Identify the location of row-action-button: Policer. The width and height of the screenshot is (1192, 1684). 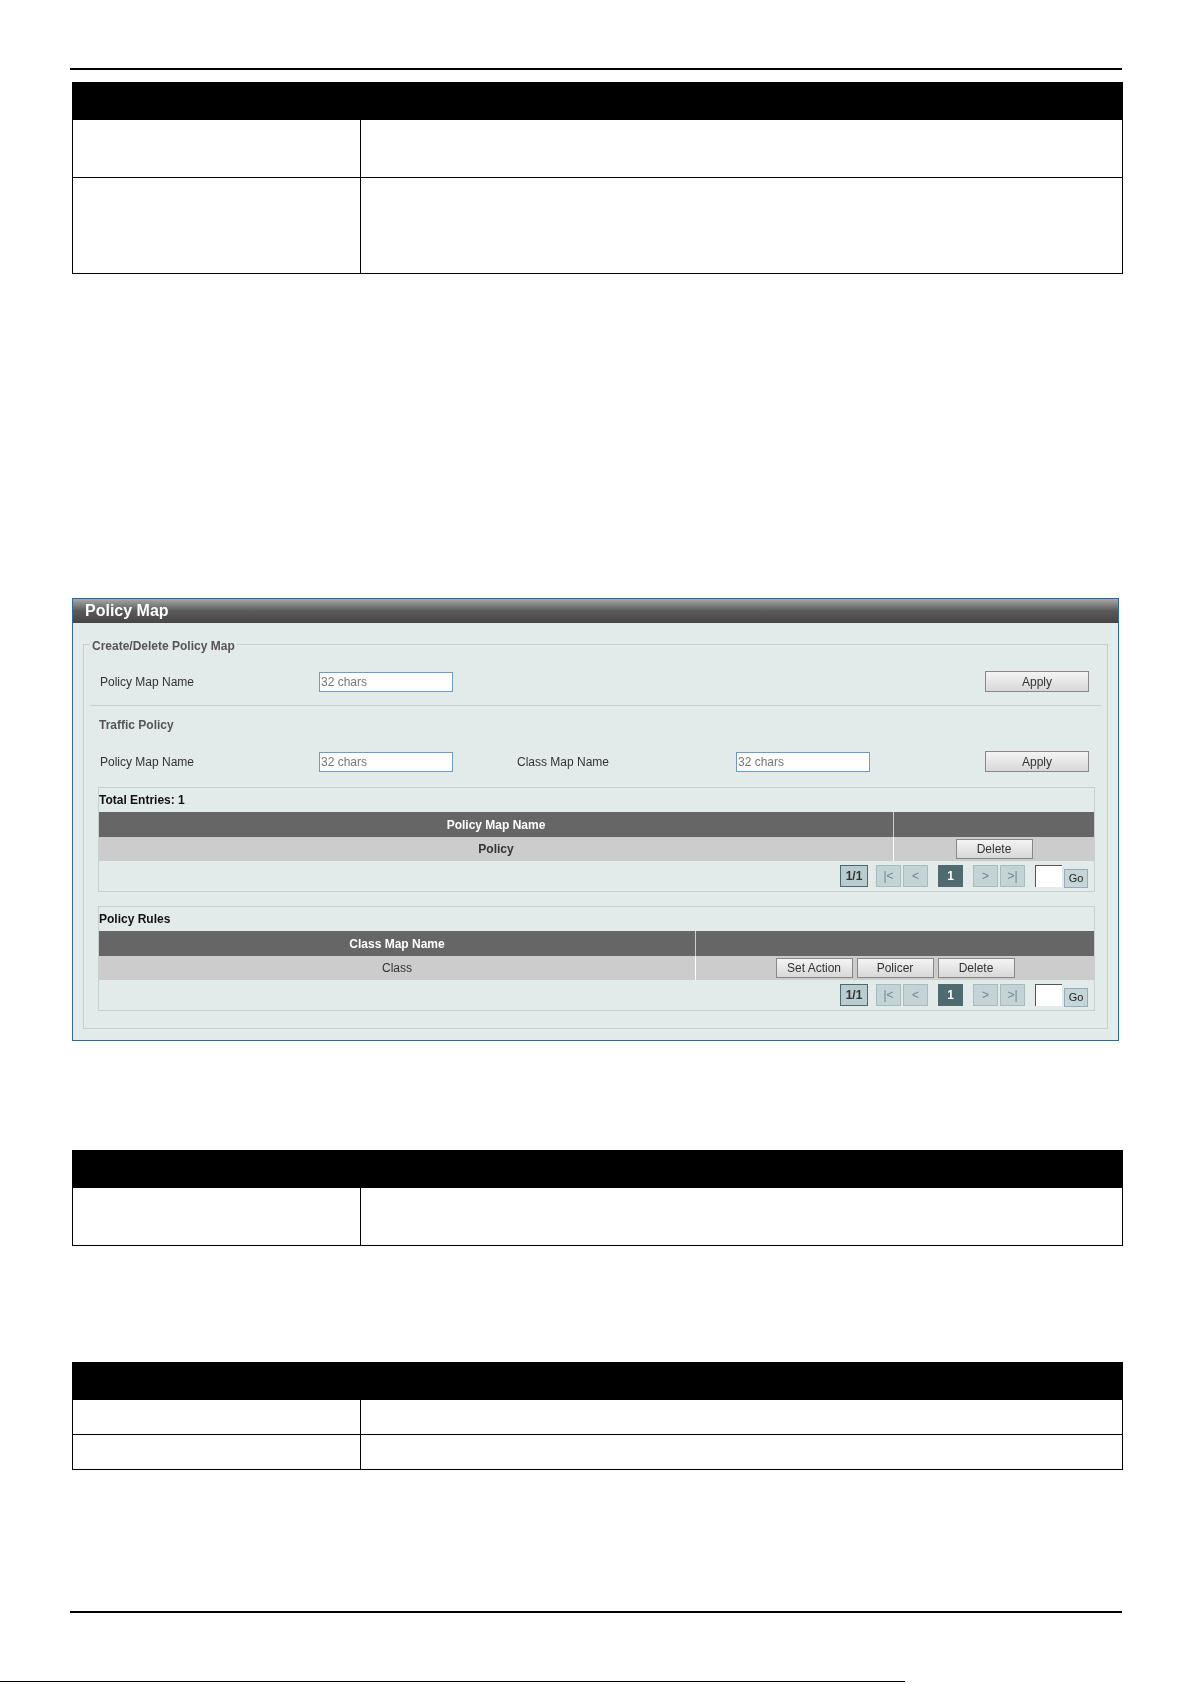
(895, 968).